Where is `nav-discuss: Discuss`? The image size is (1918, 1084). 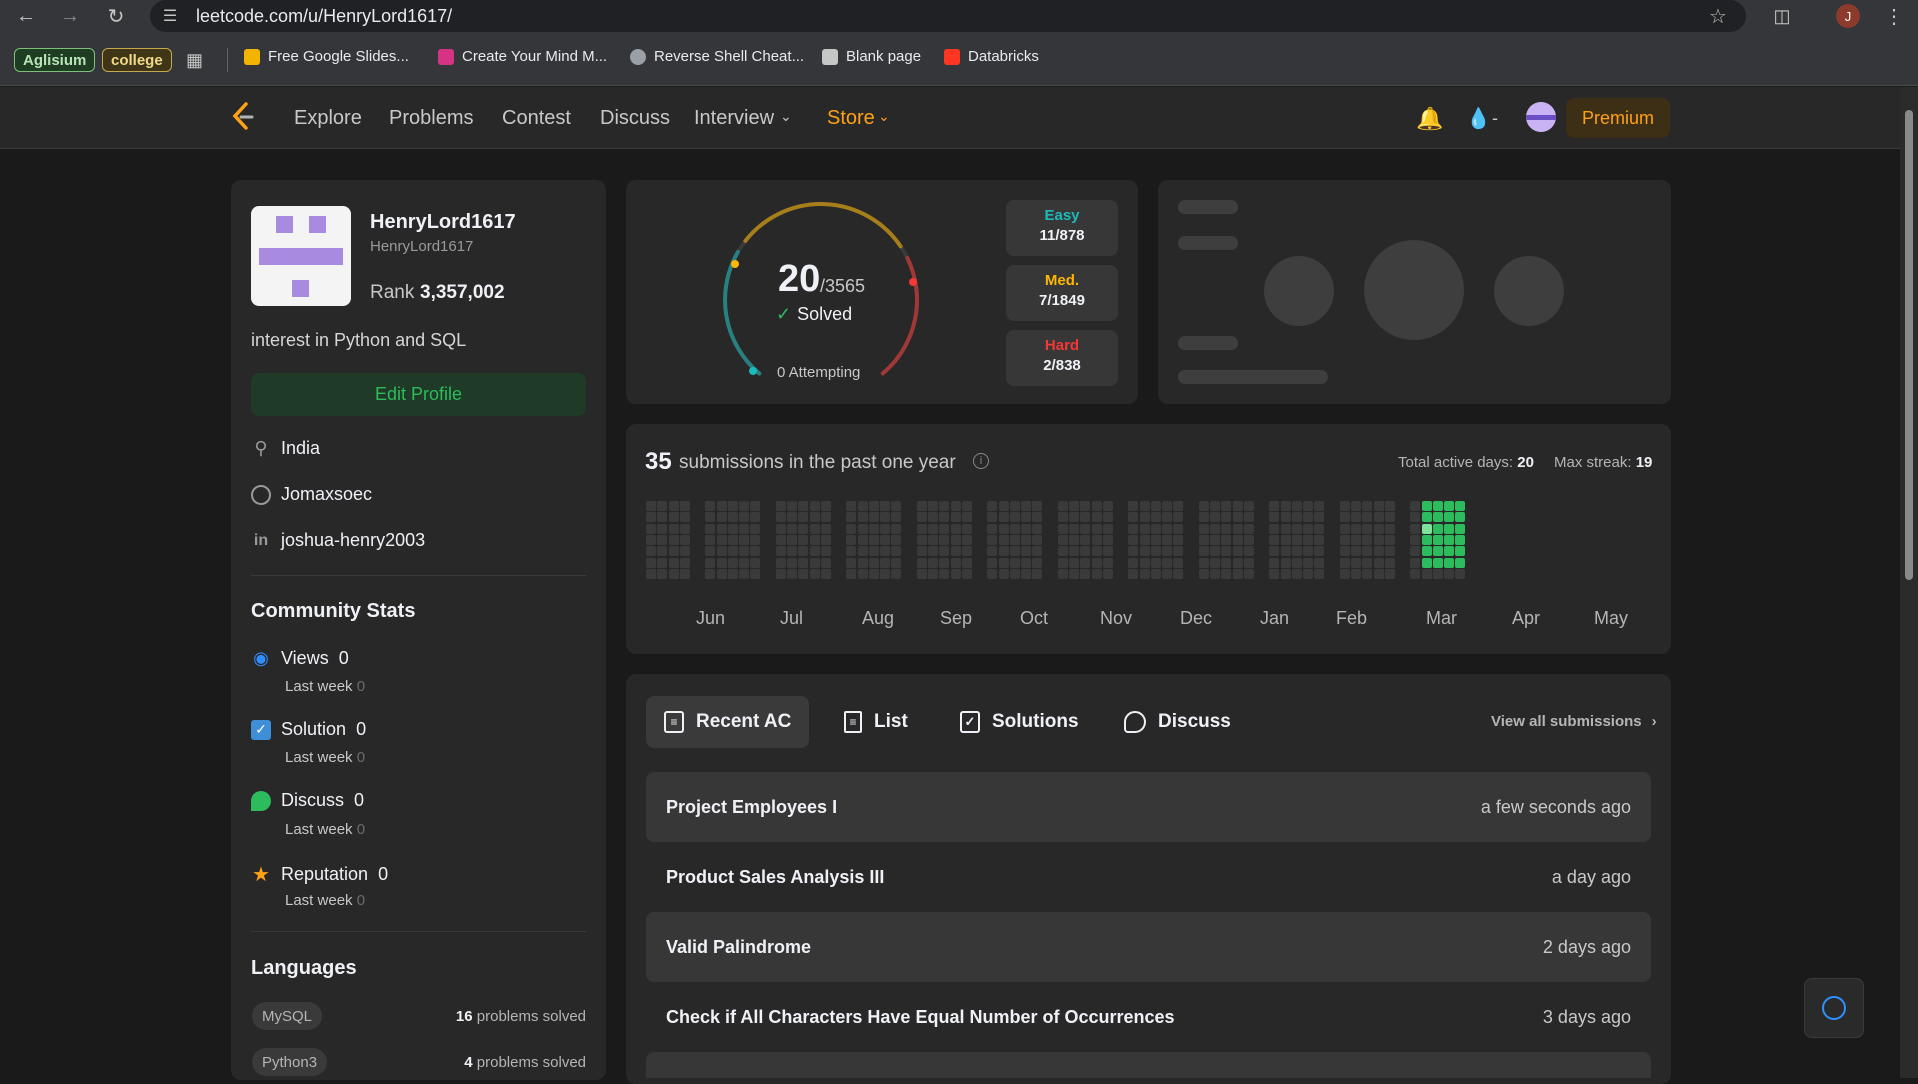
nav-discuss: Discuss is located at coordinates (635, 118).